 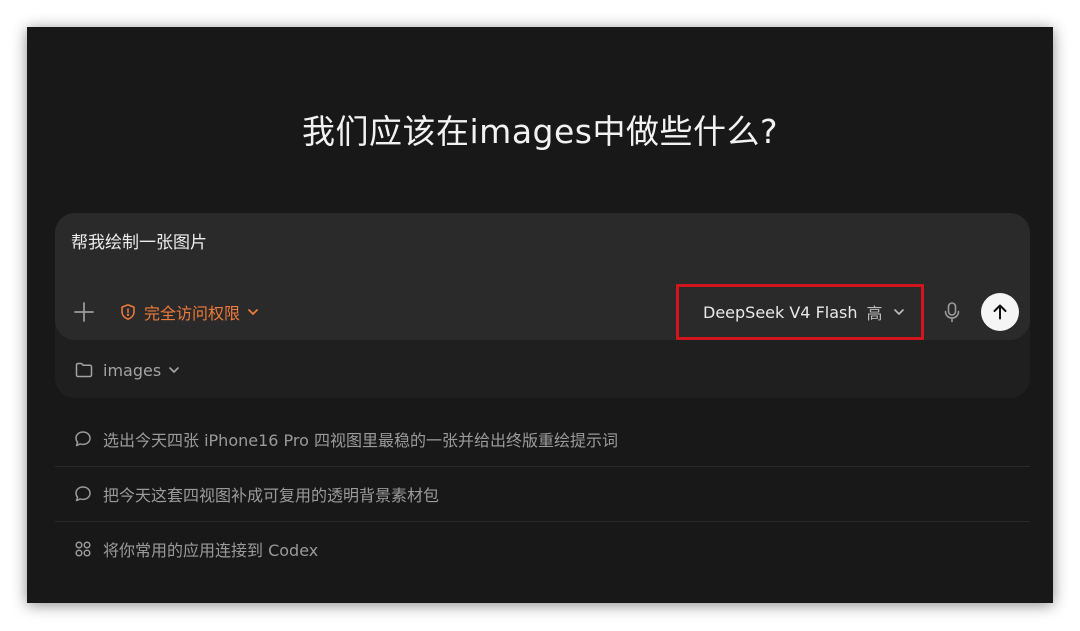 What do you see at coordinates (211, 550) in the screenshot?
I see `suggestion-text: 将你常用的应用连接到 Codex` at bounding box center [211, 550].